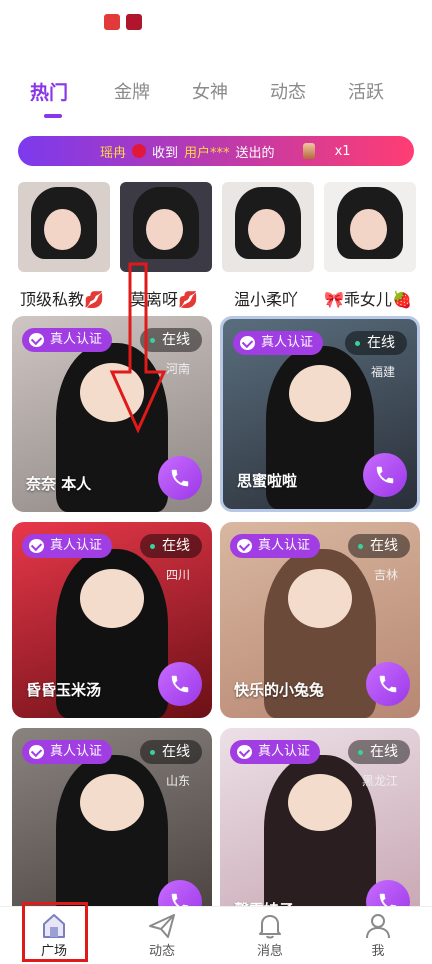 Image resolution: width=432 pixels, height=964 pixels. I want to click on bell-icon, so click(270, 927).